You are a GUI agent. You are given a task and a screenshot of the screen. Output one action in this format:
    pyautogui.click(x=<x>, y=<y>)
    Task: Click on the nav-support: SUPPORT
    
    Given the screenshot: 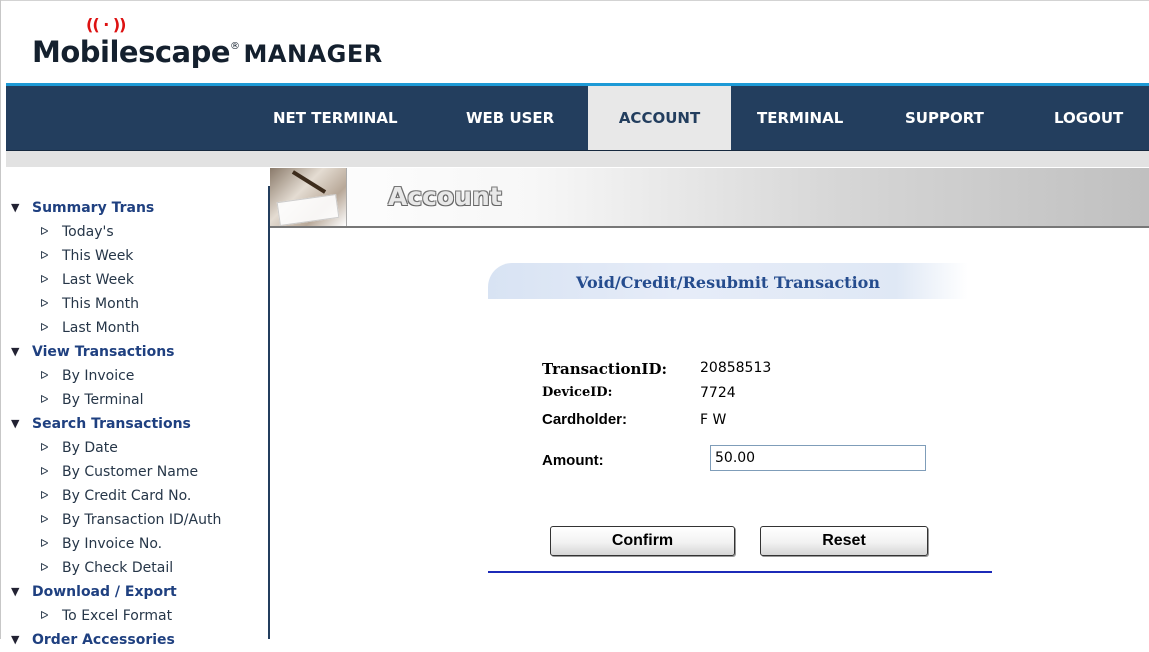 What is the action you would take?
    pyautogui.click(x=944, y=118)
    